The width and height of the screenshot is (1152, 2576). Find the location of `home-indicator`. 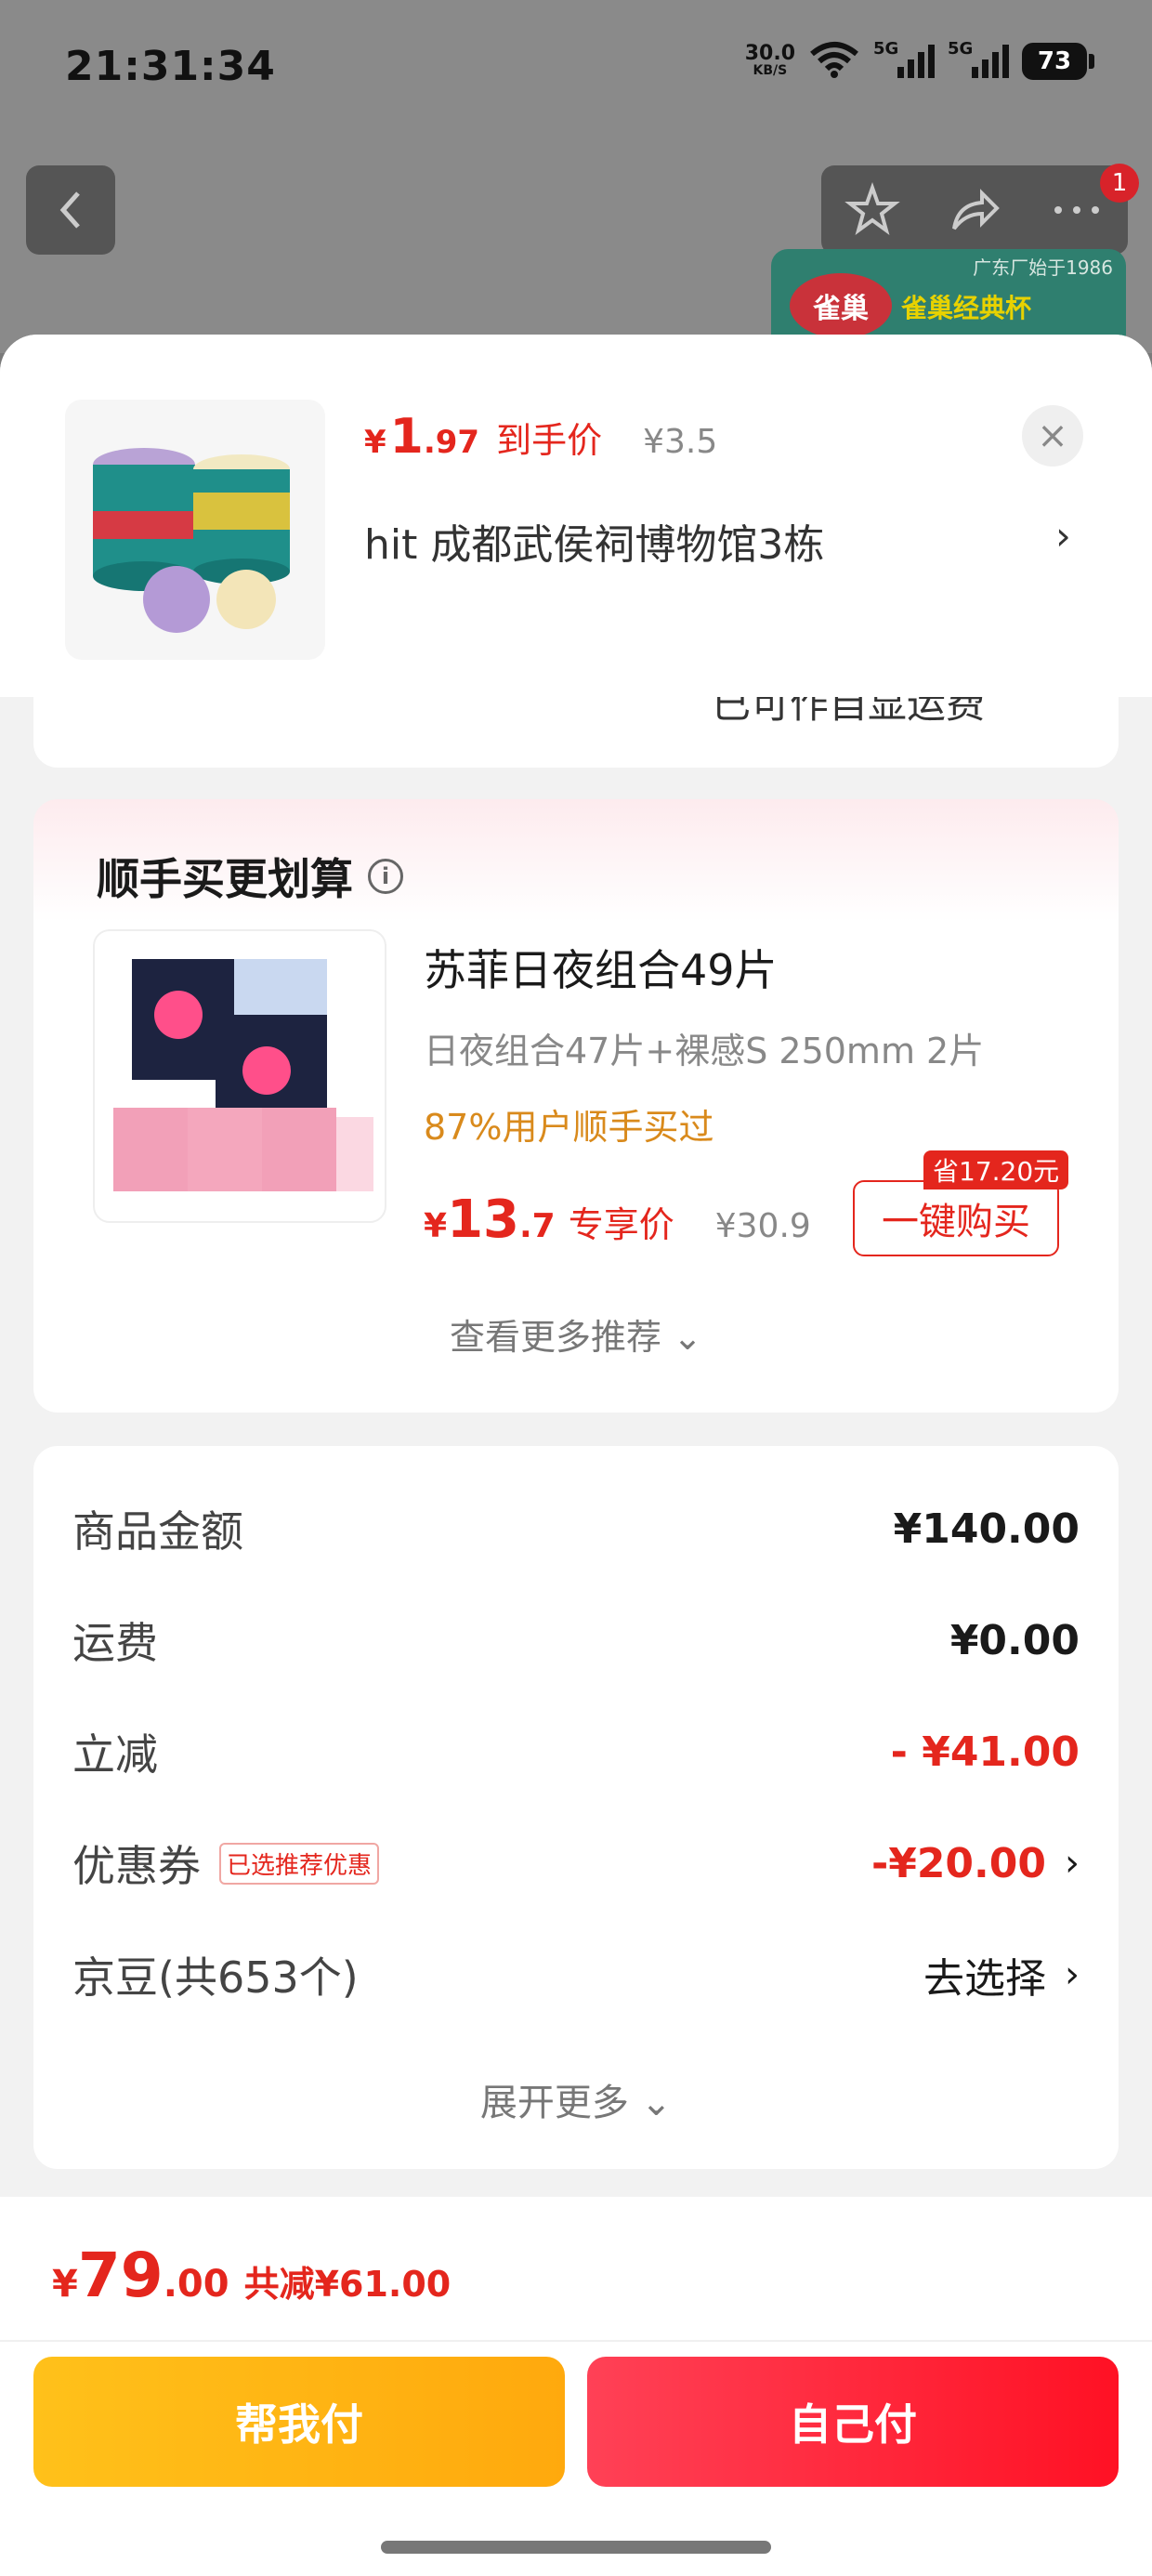

home-indicator is located at coordinates (576, 2547).